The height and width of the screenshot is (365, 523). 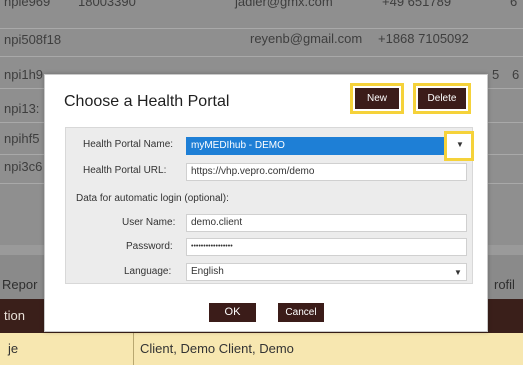 What do you see at coordinates (284, 4) in the screenshot?
I see `table-cell: jadler@gmx.com` at bounding box center [284, 4].